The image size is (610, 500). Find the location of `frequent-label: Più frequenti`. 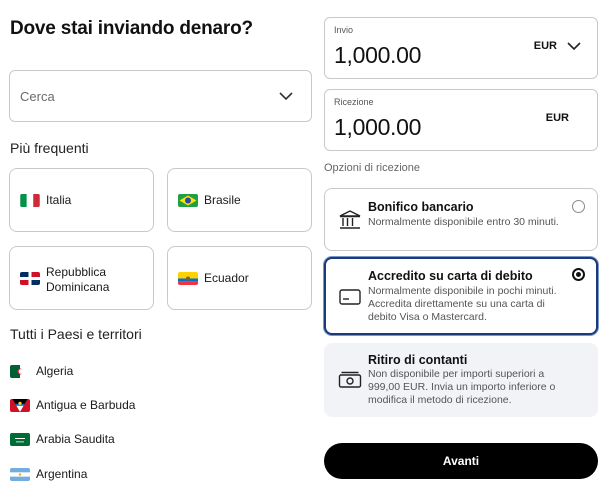

frequent-label: Più frequenti is located at coordinates (49, 148).